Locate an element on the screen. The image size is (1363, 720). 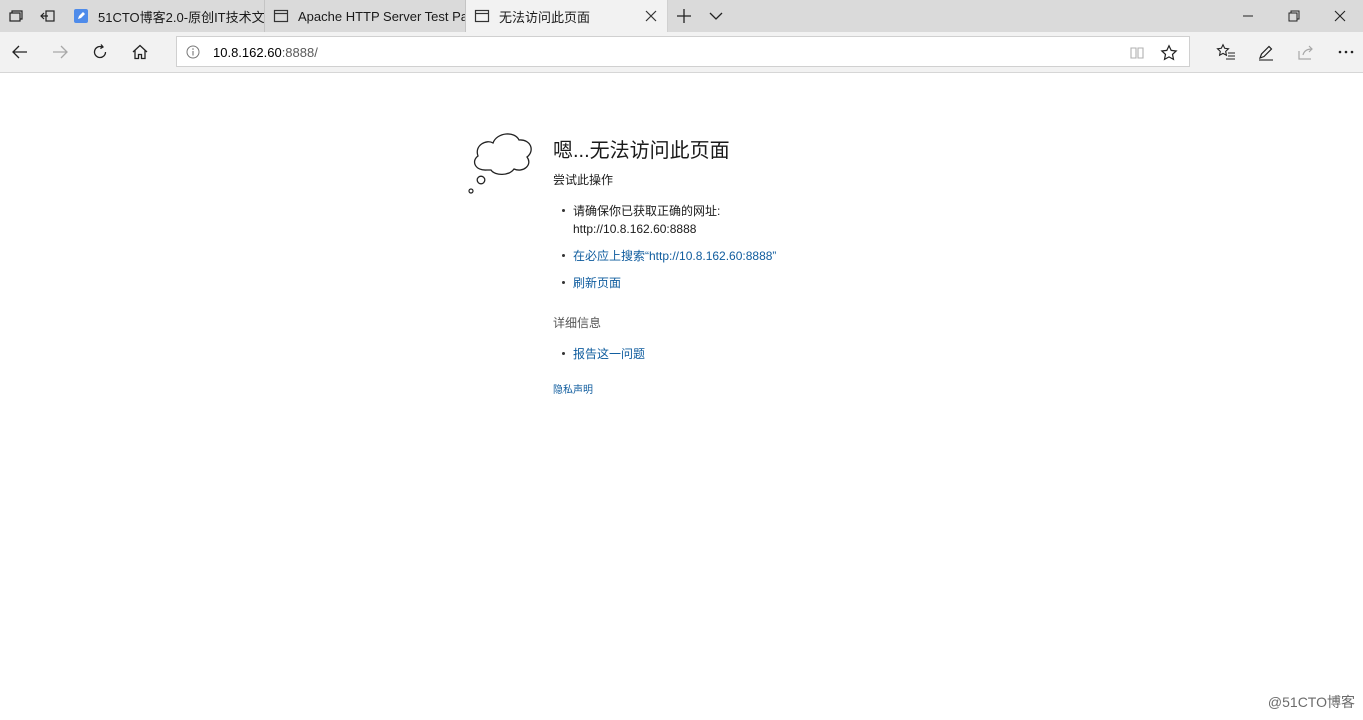
new-tab-button is located at coordinates (684, 16).